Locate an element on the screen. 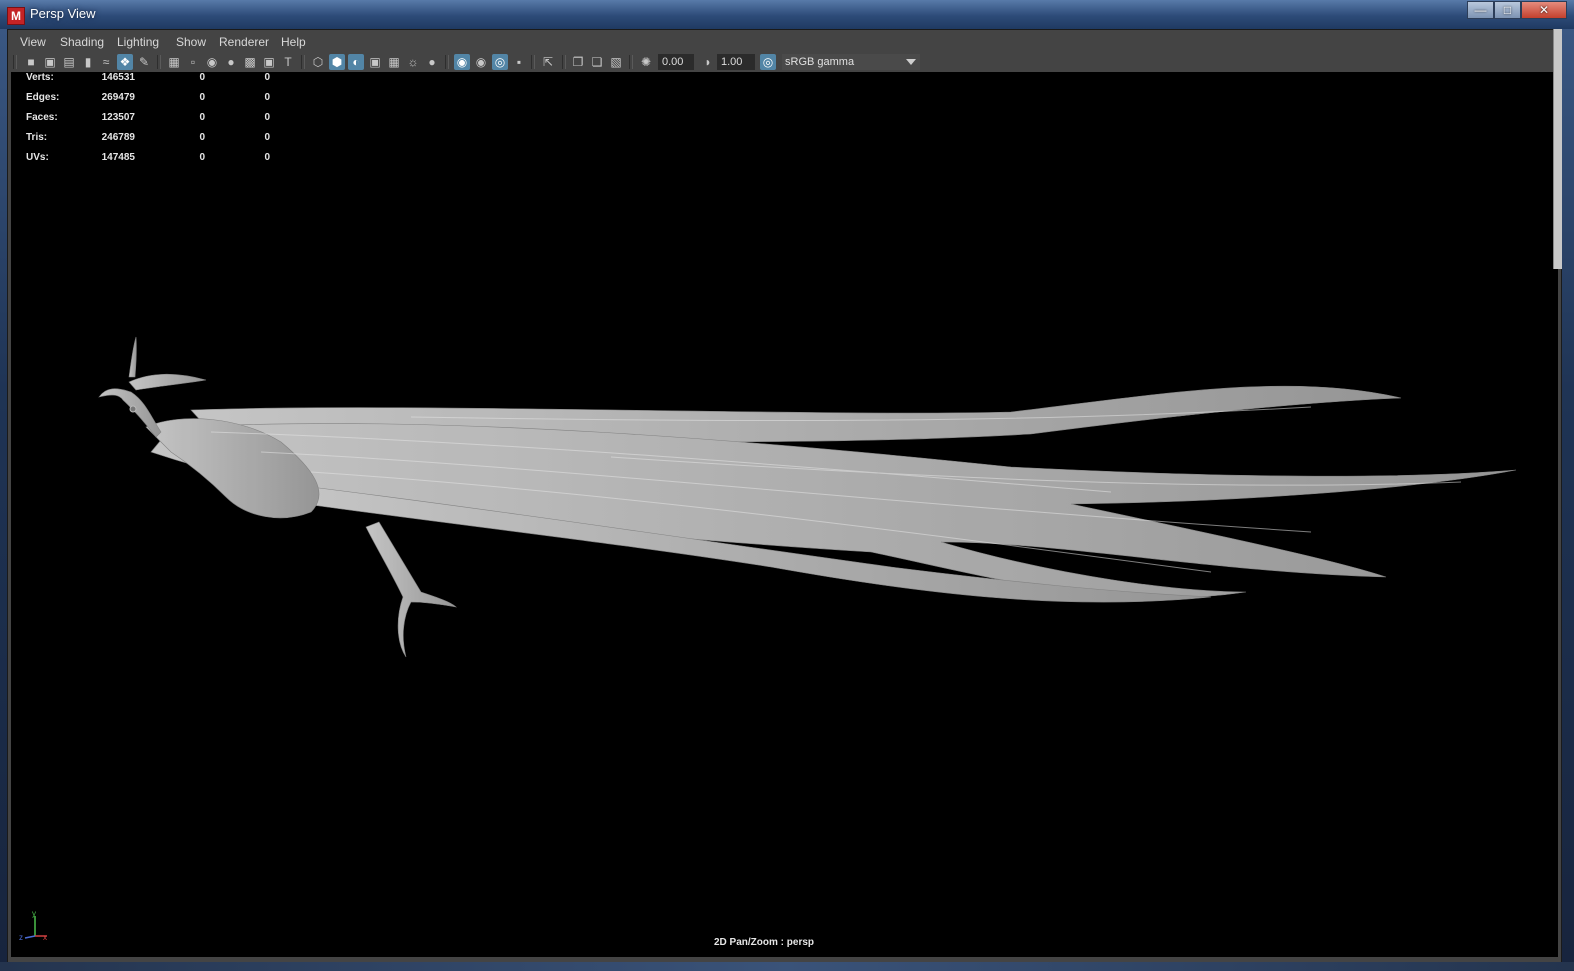 Image resolution: width=1574 pixels, height=971 pixels. phoenix-eye is located at coordinates (133, 409).